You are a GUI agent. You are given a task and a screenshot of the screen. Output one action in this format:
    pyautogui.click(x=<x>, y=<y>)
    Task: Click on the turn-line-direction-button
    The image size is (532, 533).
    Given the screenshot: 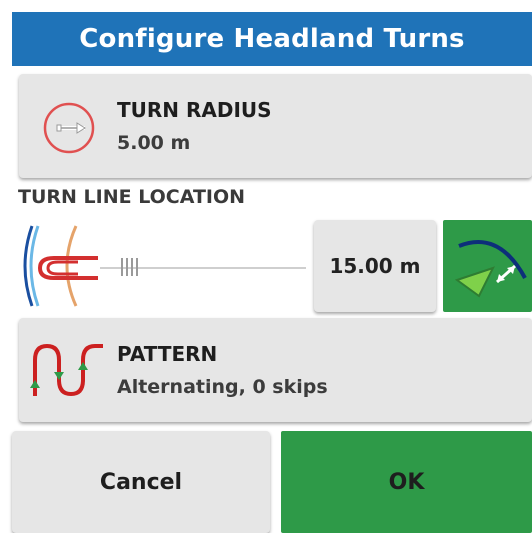 What is the action you would take?
    pyautogui.click(x=487, y=266)
    